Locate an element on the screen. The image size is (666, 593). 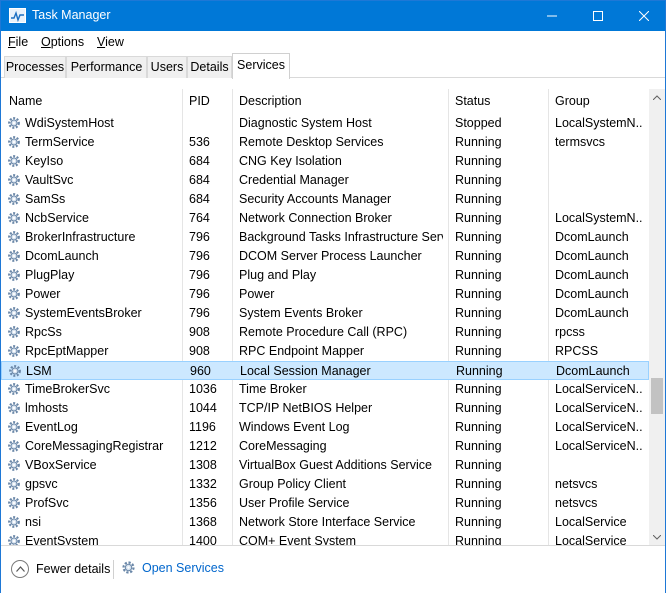
service-description: CNG Key Isolation is located at coordinates (290, 161).